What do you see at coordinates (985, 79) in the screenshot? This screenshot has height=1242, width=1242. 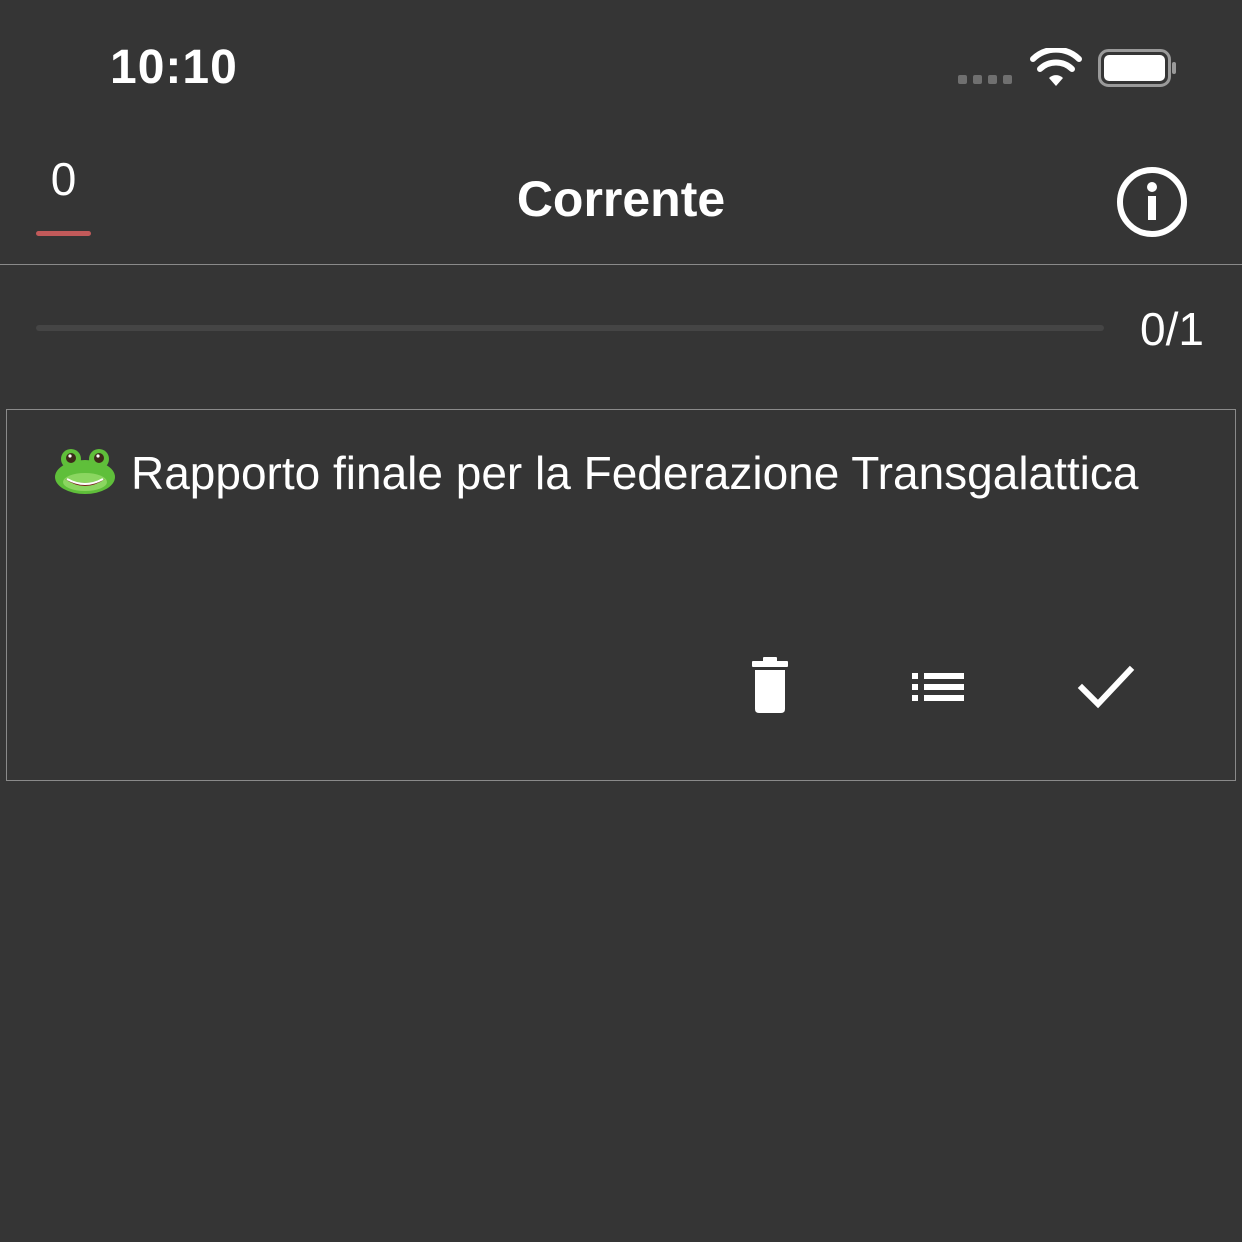 I see `signal-icon` at bounding box center [985, 79].